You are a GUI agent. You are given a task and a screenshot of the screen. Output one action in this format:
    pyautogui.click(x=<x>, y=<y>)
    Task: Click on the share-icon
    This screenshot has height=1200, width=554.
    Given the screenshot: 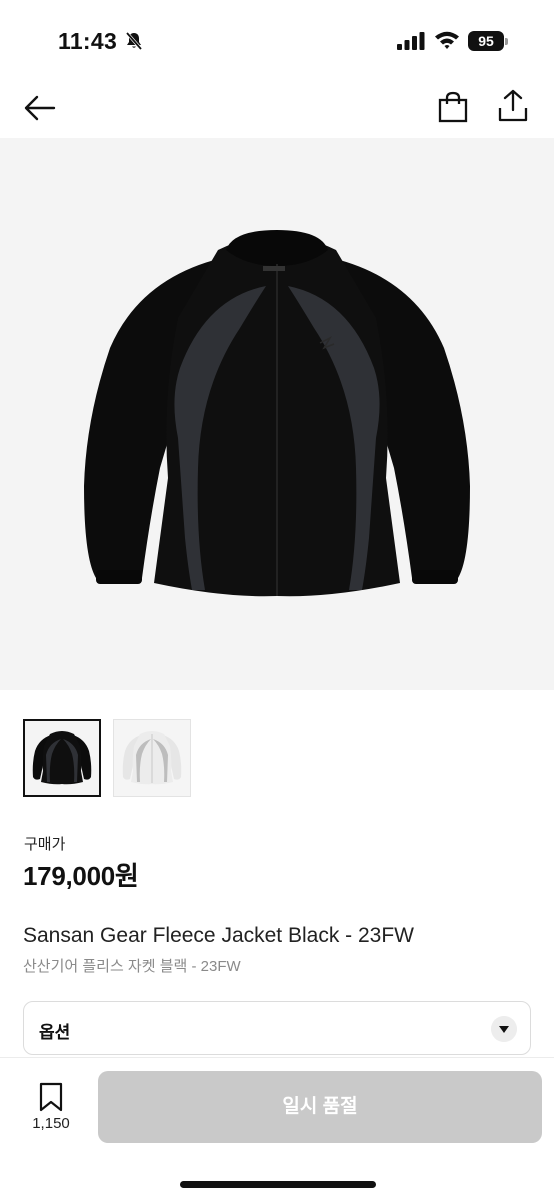 What is the action you would take?
    pyautogui.click(x=513, y=106)
    